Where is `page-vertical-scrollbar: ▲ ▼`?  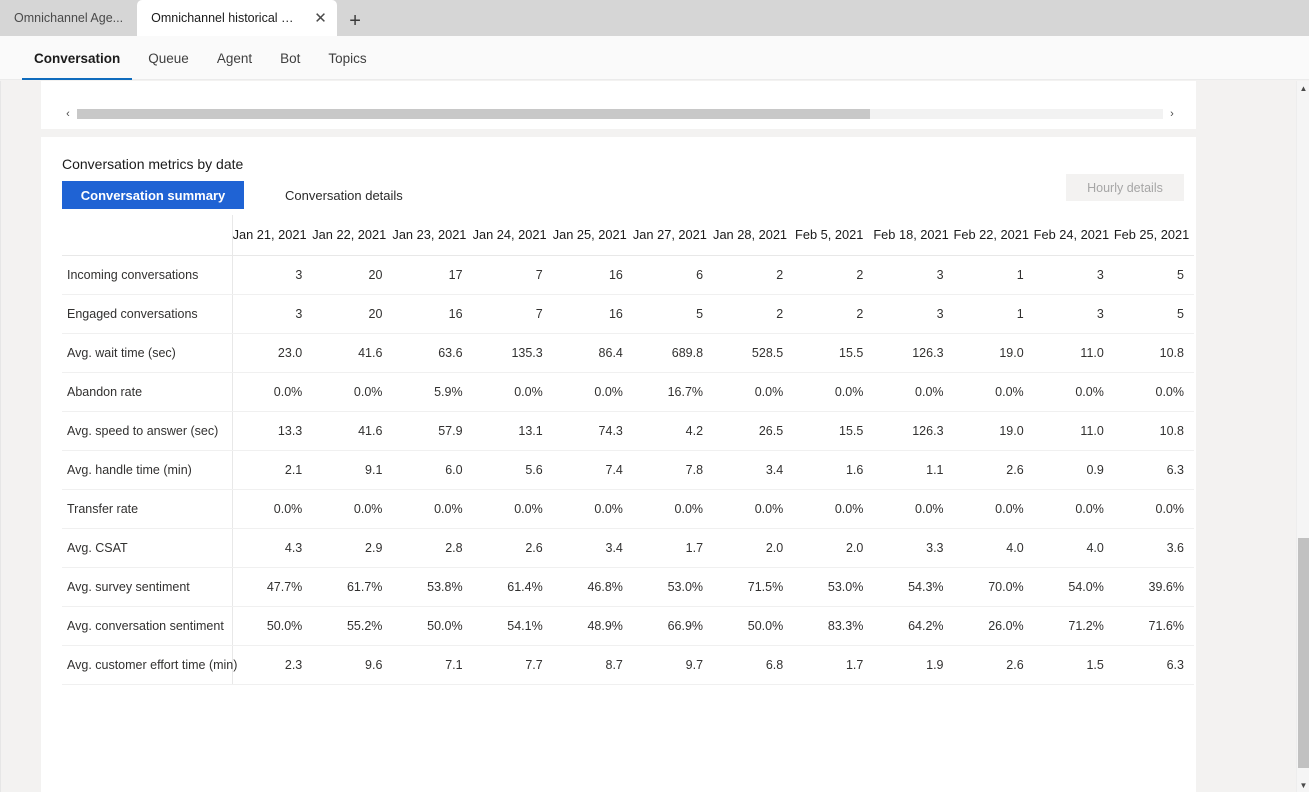
page-vertical-scrollbar: ▲ ▼ is located at coordinates (1302, 436).